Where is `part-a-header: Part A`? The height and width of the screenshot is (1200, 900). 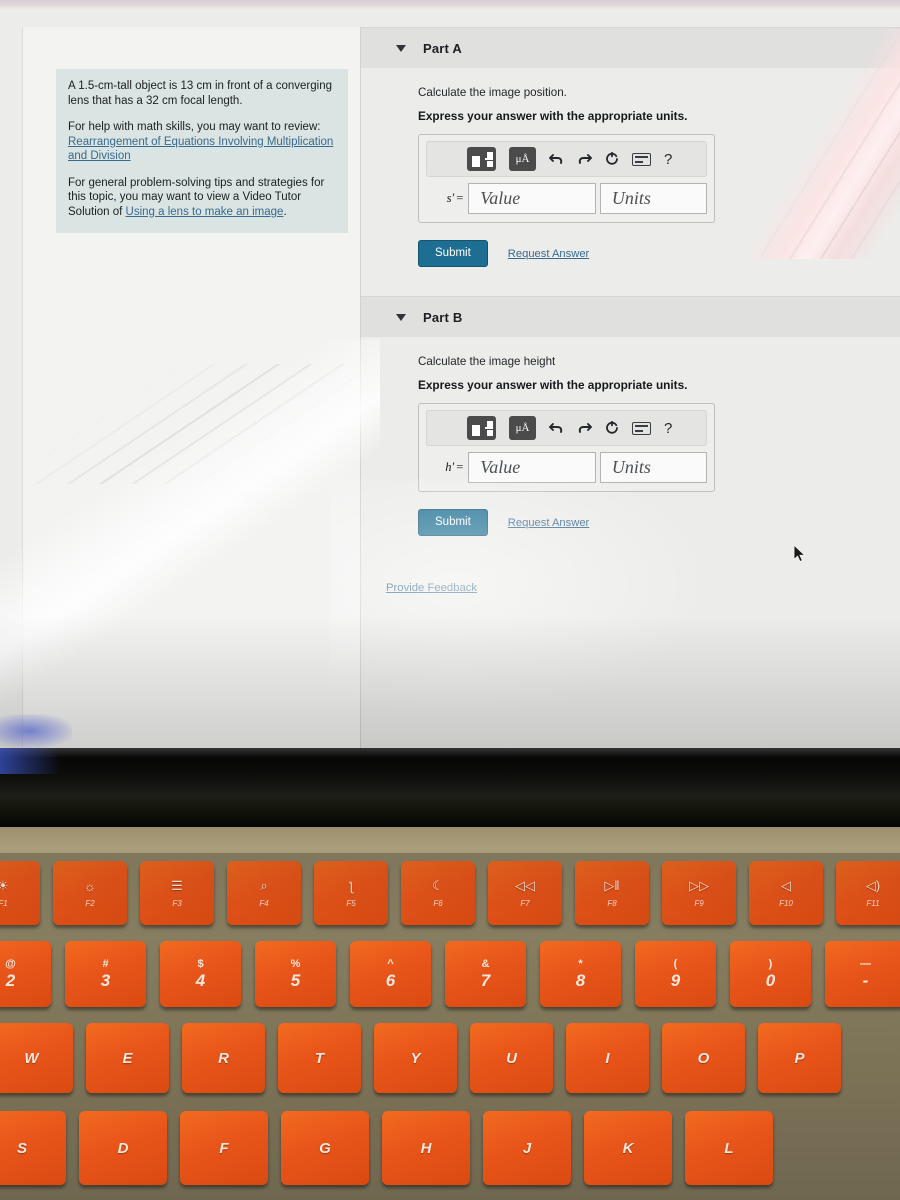
part-a-header: Part A is located at coordinates (630, 47).